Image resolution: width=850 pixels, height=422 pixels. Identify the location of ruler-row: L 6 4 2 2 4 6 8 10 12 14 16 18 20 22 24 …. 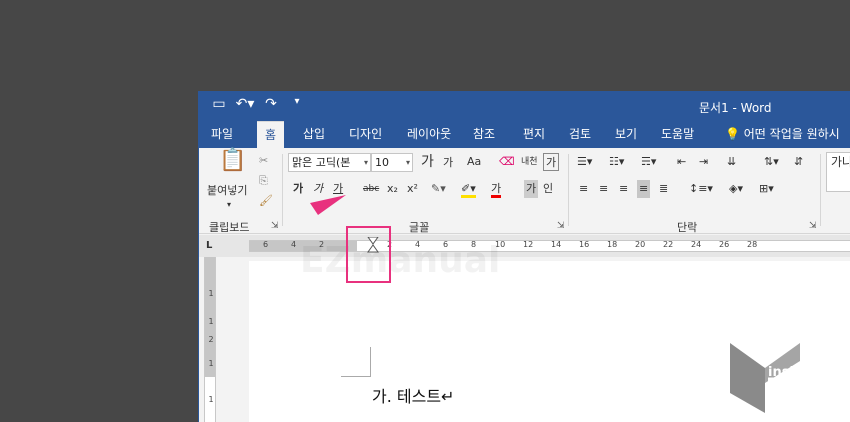
(524, 246).